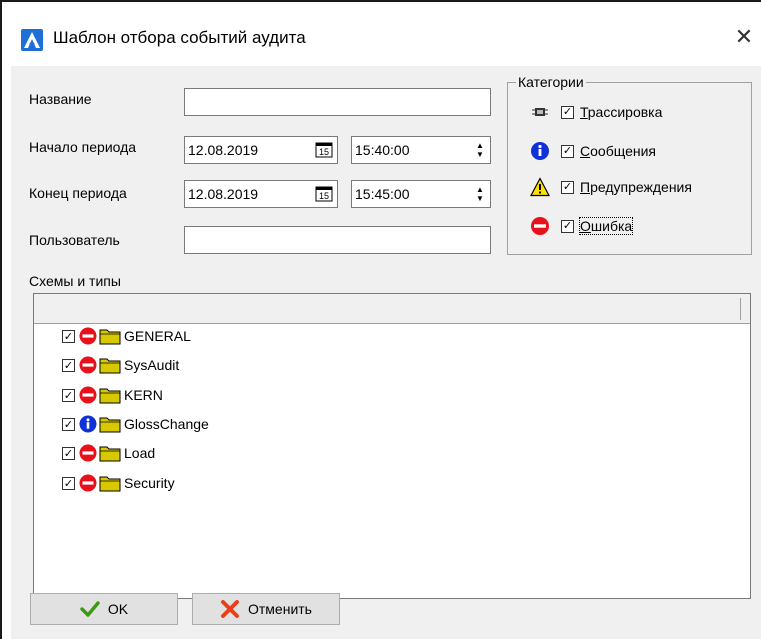 This screenshot has height=639, width=761. Describe the element at coordinates (567, 112) in the screenshot. I see `category-trace-checkbox: ✓` at that location.